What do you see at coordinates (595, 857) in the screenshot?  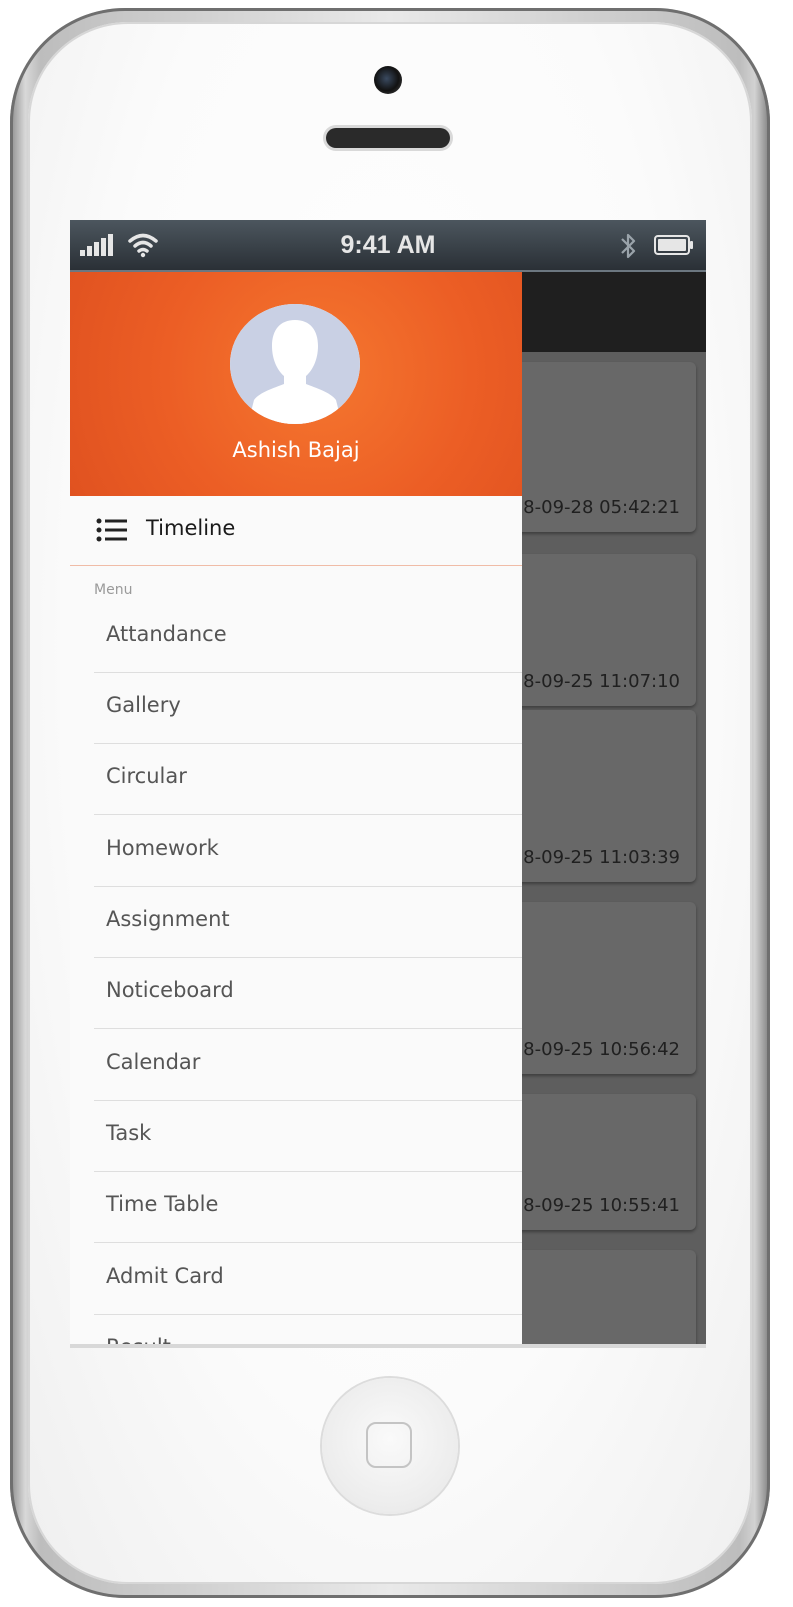 I see `card-timestamp: 18-09-25 11:03:39` at bounding box center [595, 857].